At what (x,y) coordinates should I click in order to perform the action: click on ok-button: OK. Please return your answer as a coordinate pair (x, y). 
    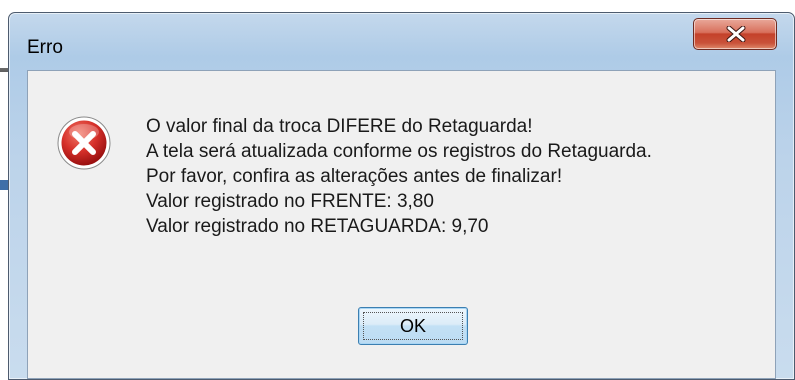
    Looking at the image, I should click on (413, 326).